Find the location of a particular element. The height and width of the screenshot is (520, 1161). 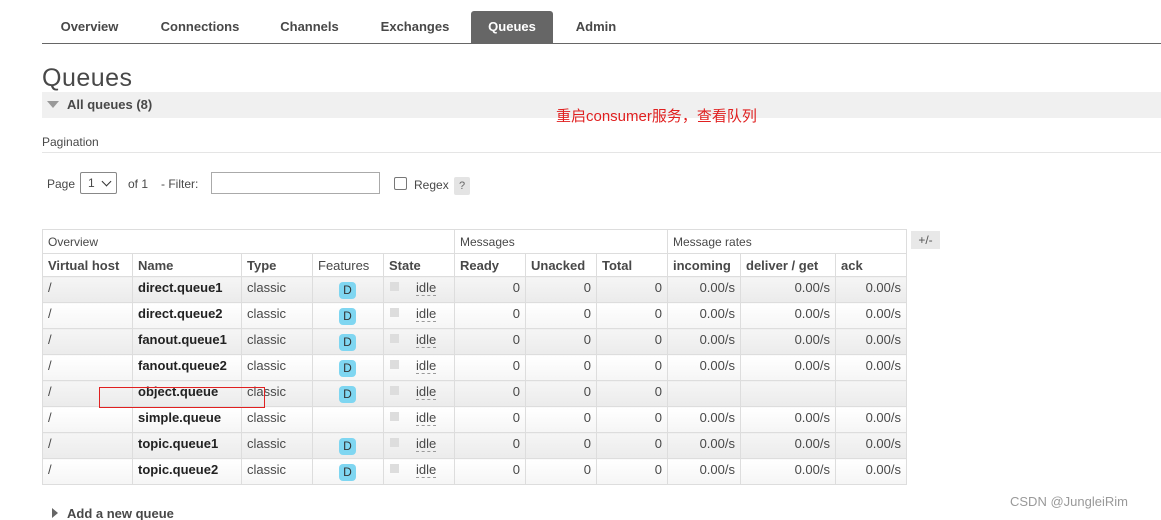

column-header: Total is located at coordinates (632, 265).